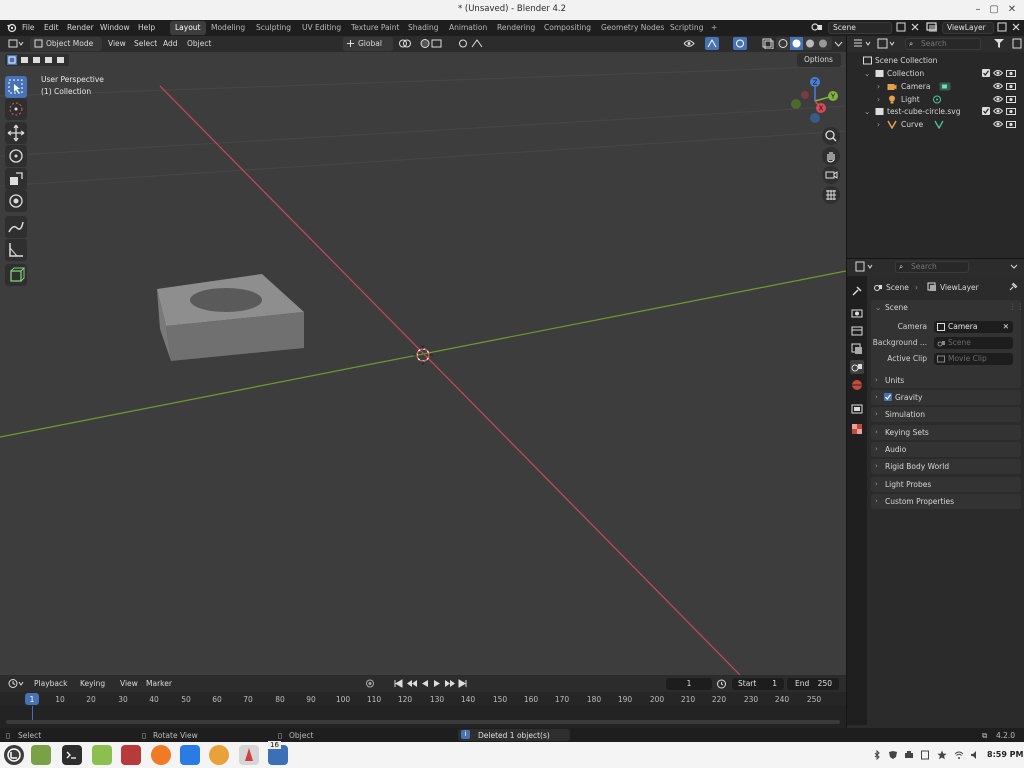 This screenshot has width=1024, height=768. What do you see at coordinates (190, 755) in the screenshot?
I see `app-blue-icon` at bounding box center [190, 755].